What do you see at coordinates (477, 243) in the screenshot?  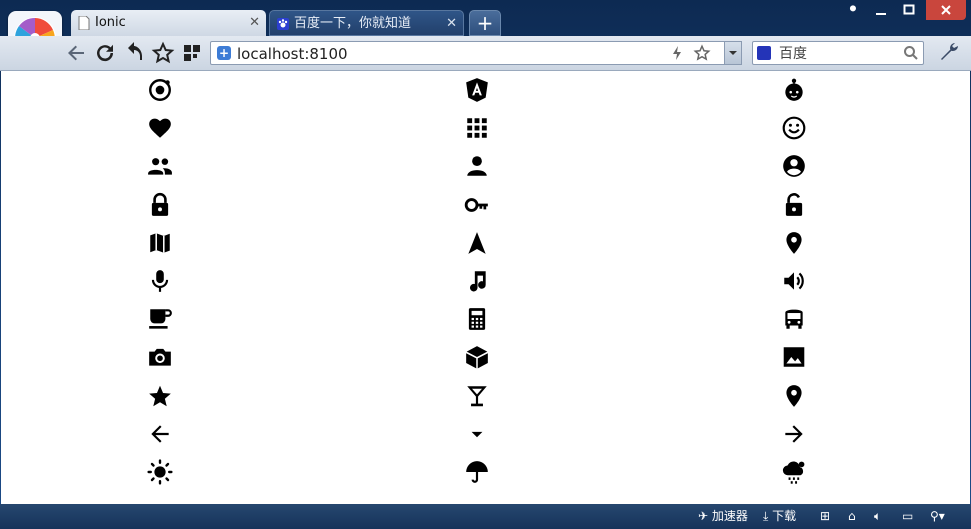 I see `navigate-icon` at bounding box center [477, 243].